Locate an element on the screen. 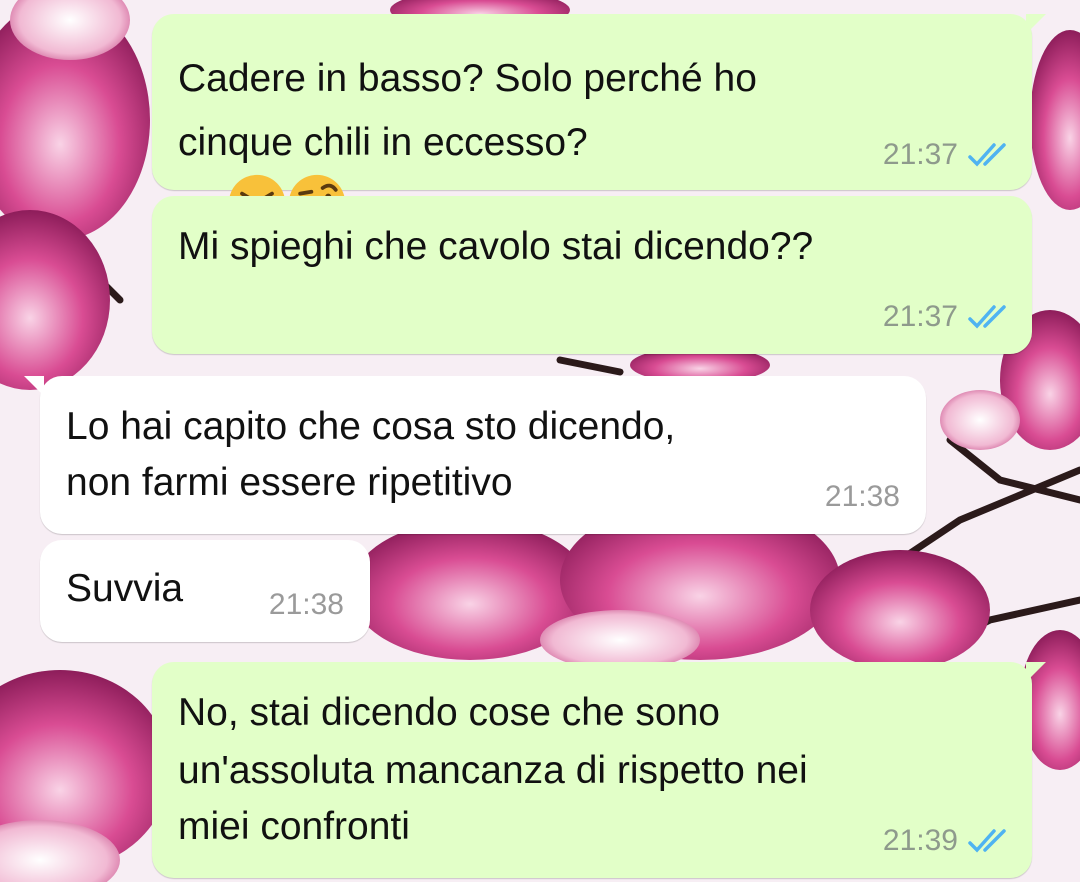 The width and height of the screenshot is (1080, 882). message-line: No, stai dicendo cose che sono is located at coordinates (449, 712).